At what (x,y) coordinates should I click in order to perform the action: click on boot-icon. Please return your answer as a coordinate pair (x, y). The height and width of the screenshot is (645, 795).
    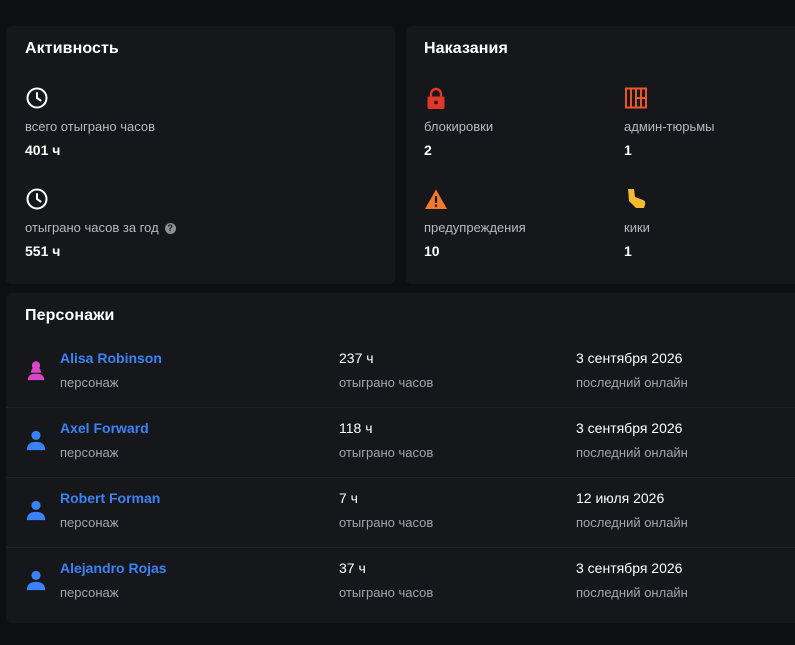
    Looking at the image, I should click on (637, 198).